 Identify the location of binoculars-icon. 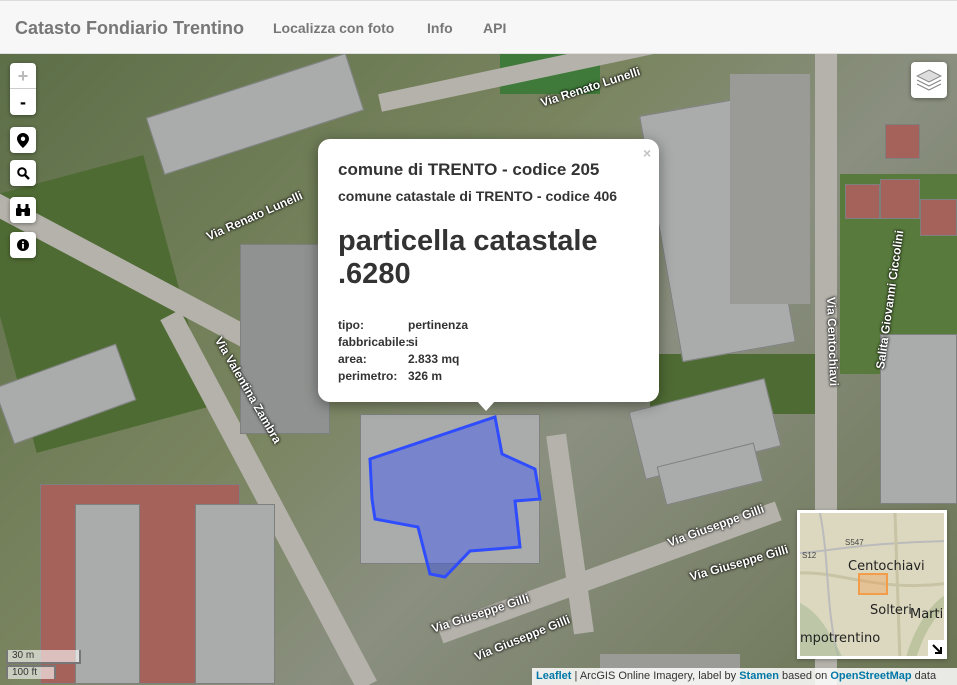
(23, 210).